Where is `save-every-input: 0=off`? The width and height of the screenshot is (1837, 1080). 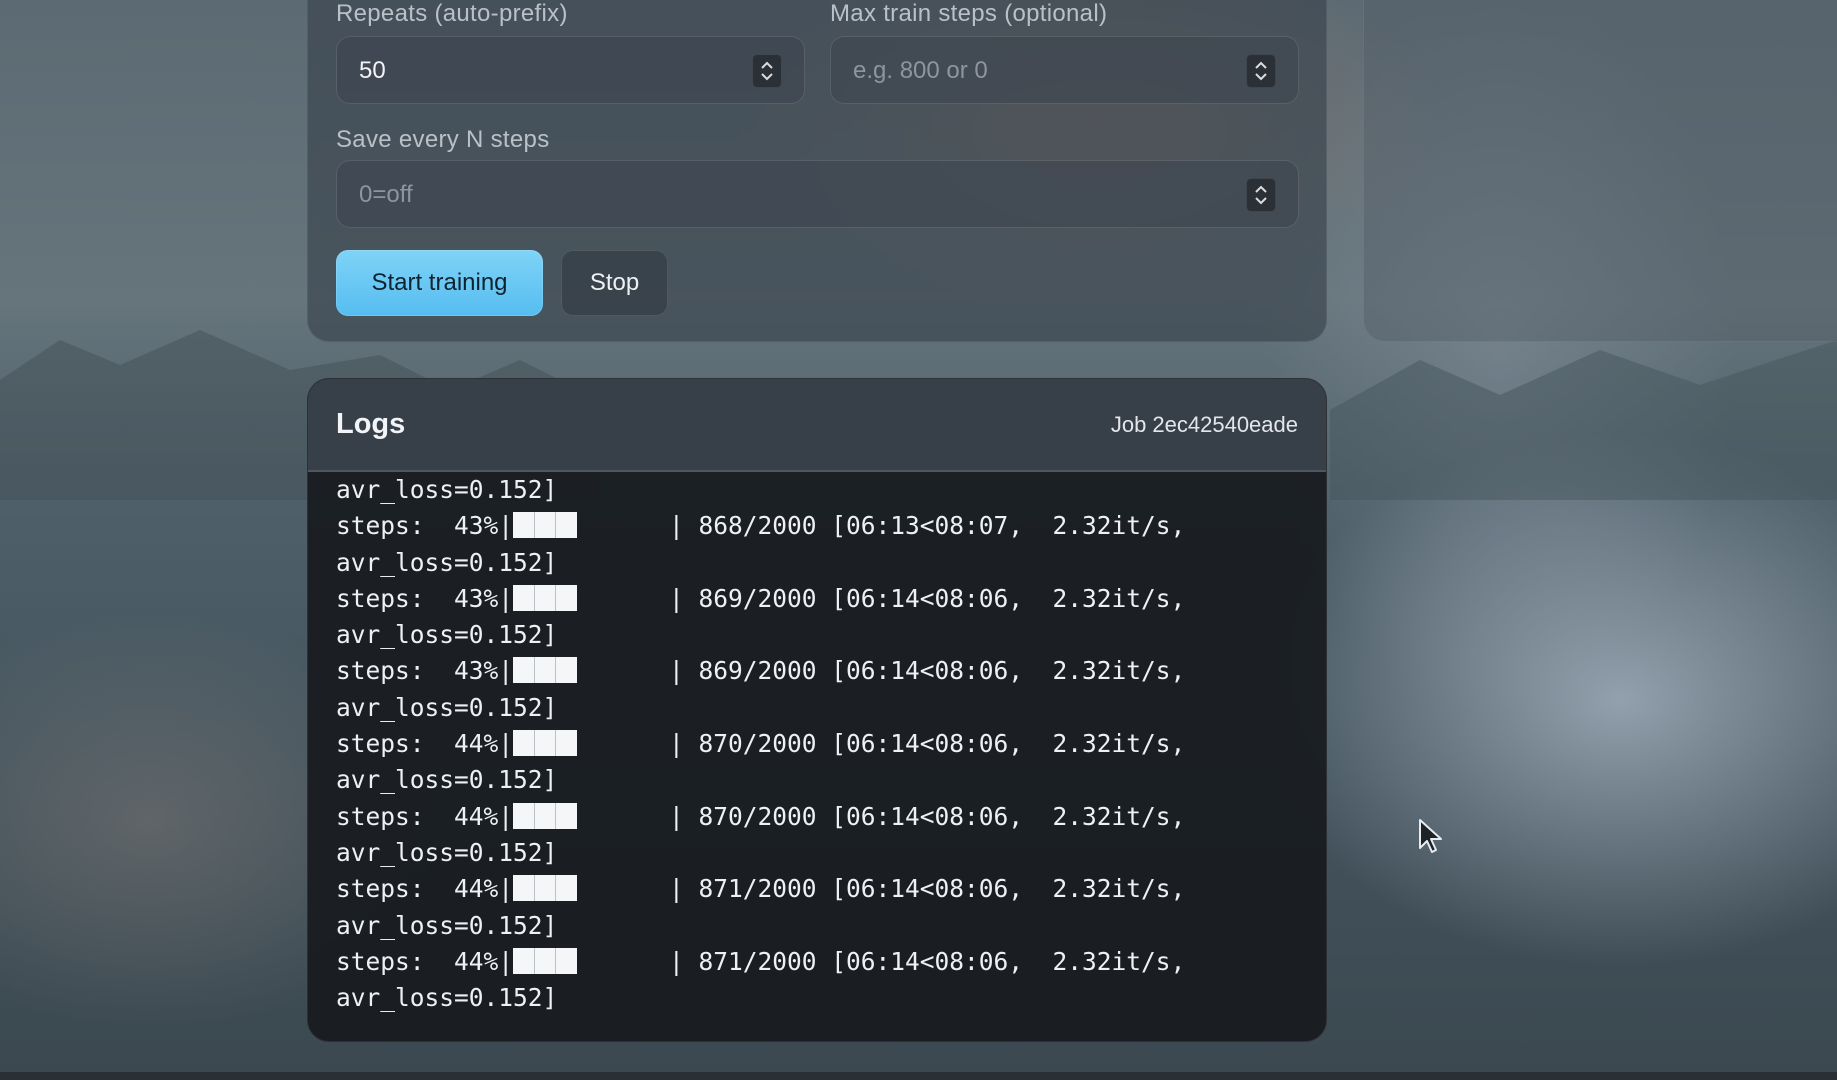
save-every-input: 0=off is located at coordinates (817, 194).